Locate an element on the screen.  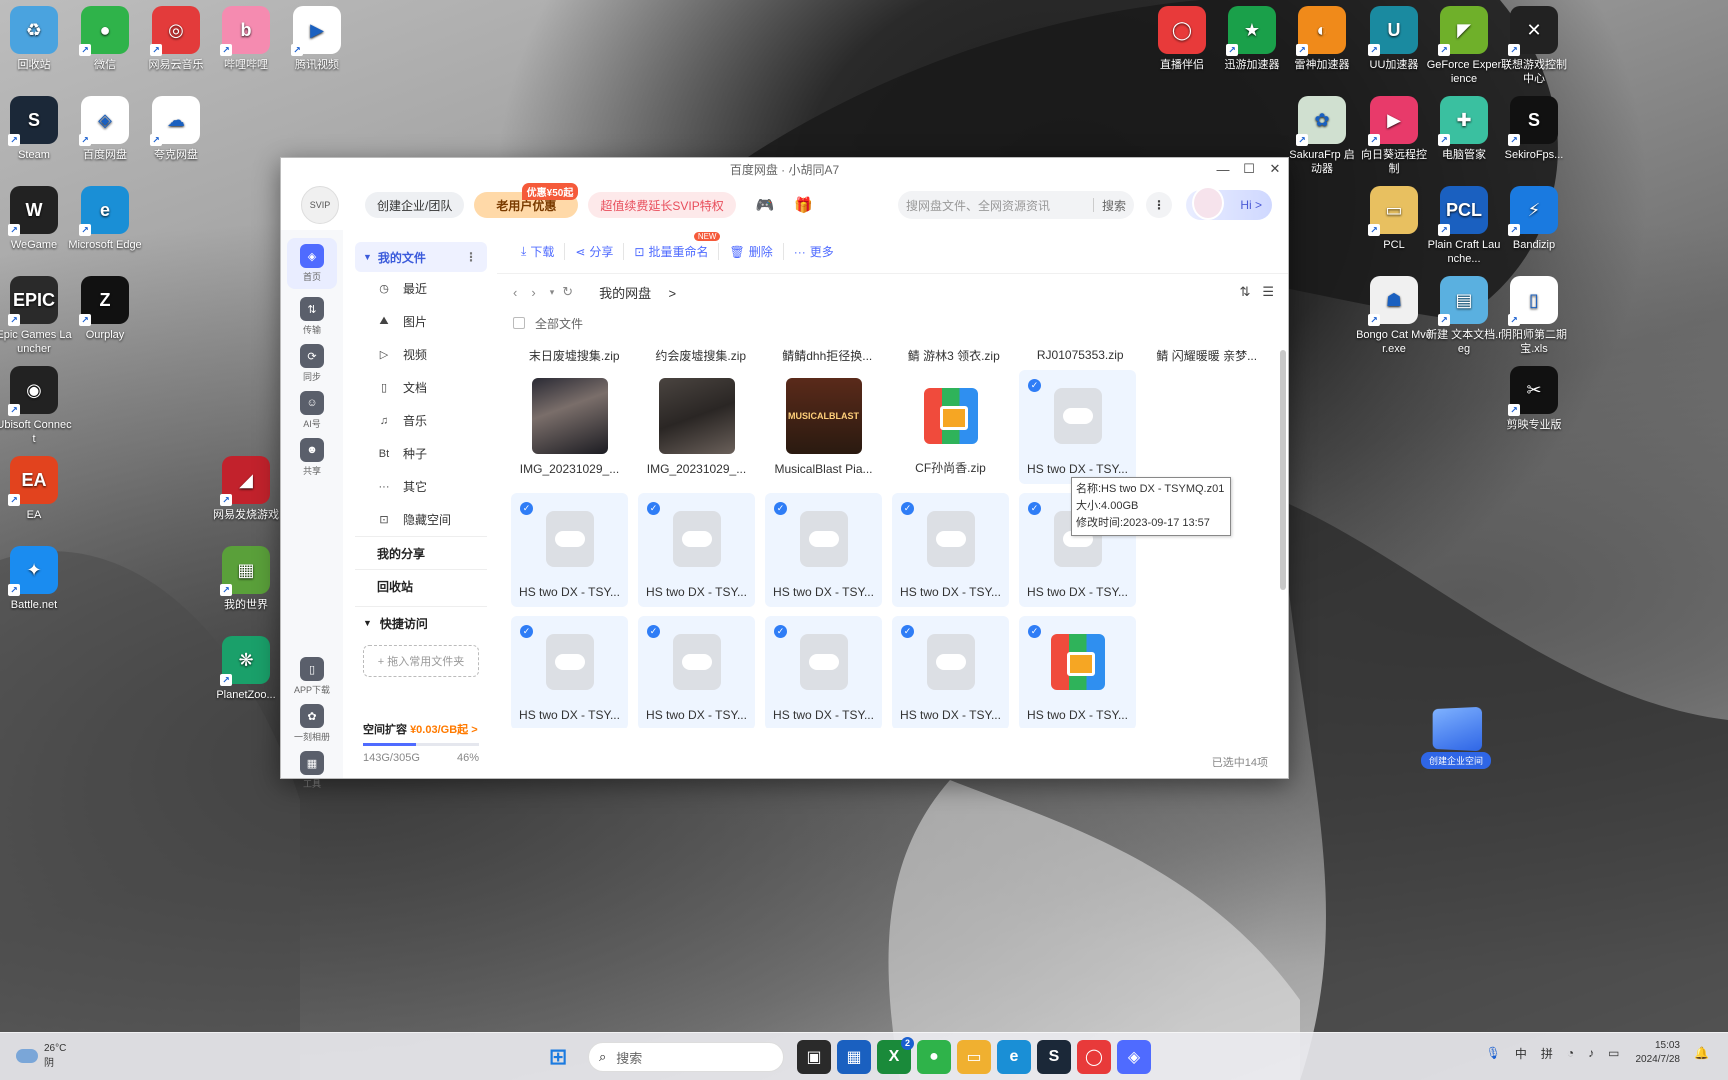
download-button: ⤓ 下载 is located at coordinates (537, 251).